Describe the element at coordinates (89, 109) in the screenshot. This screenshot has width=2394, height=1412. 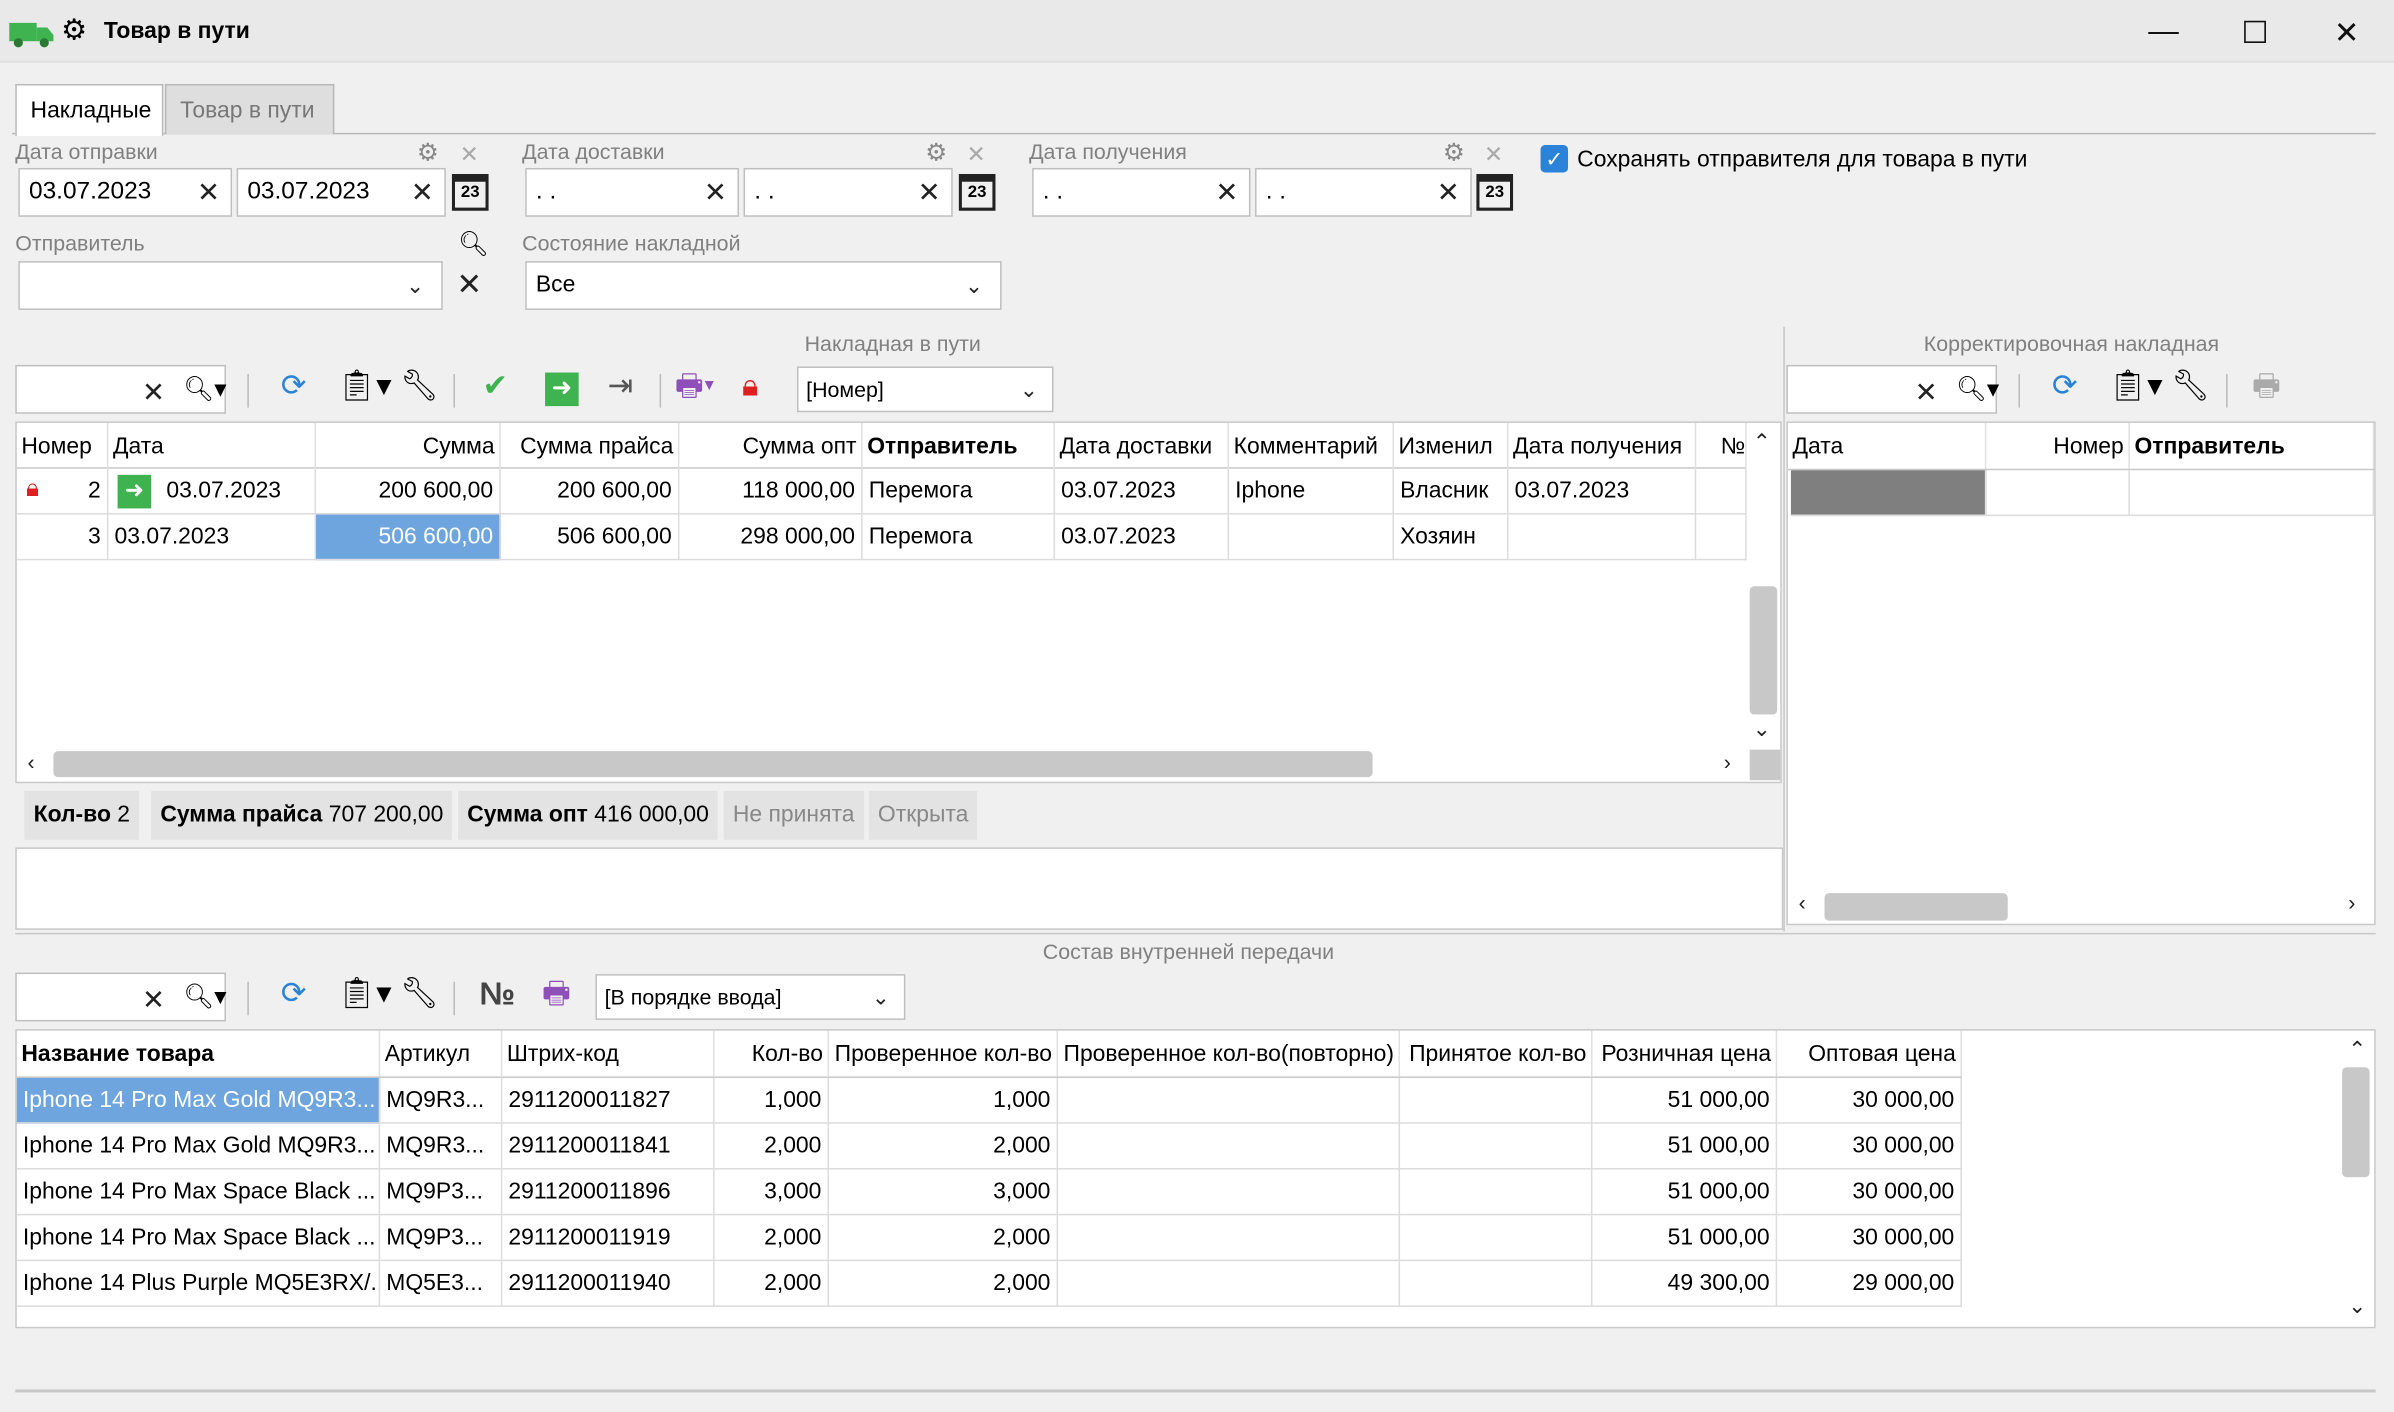
I see `tab-invoices: Накладные` at that location.